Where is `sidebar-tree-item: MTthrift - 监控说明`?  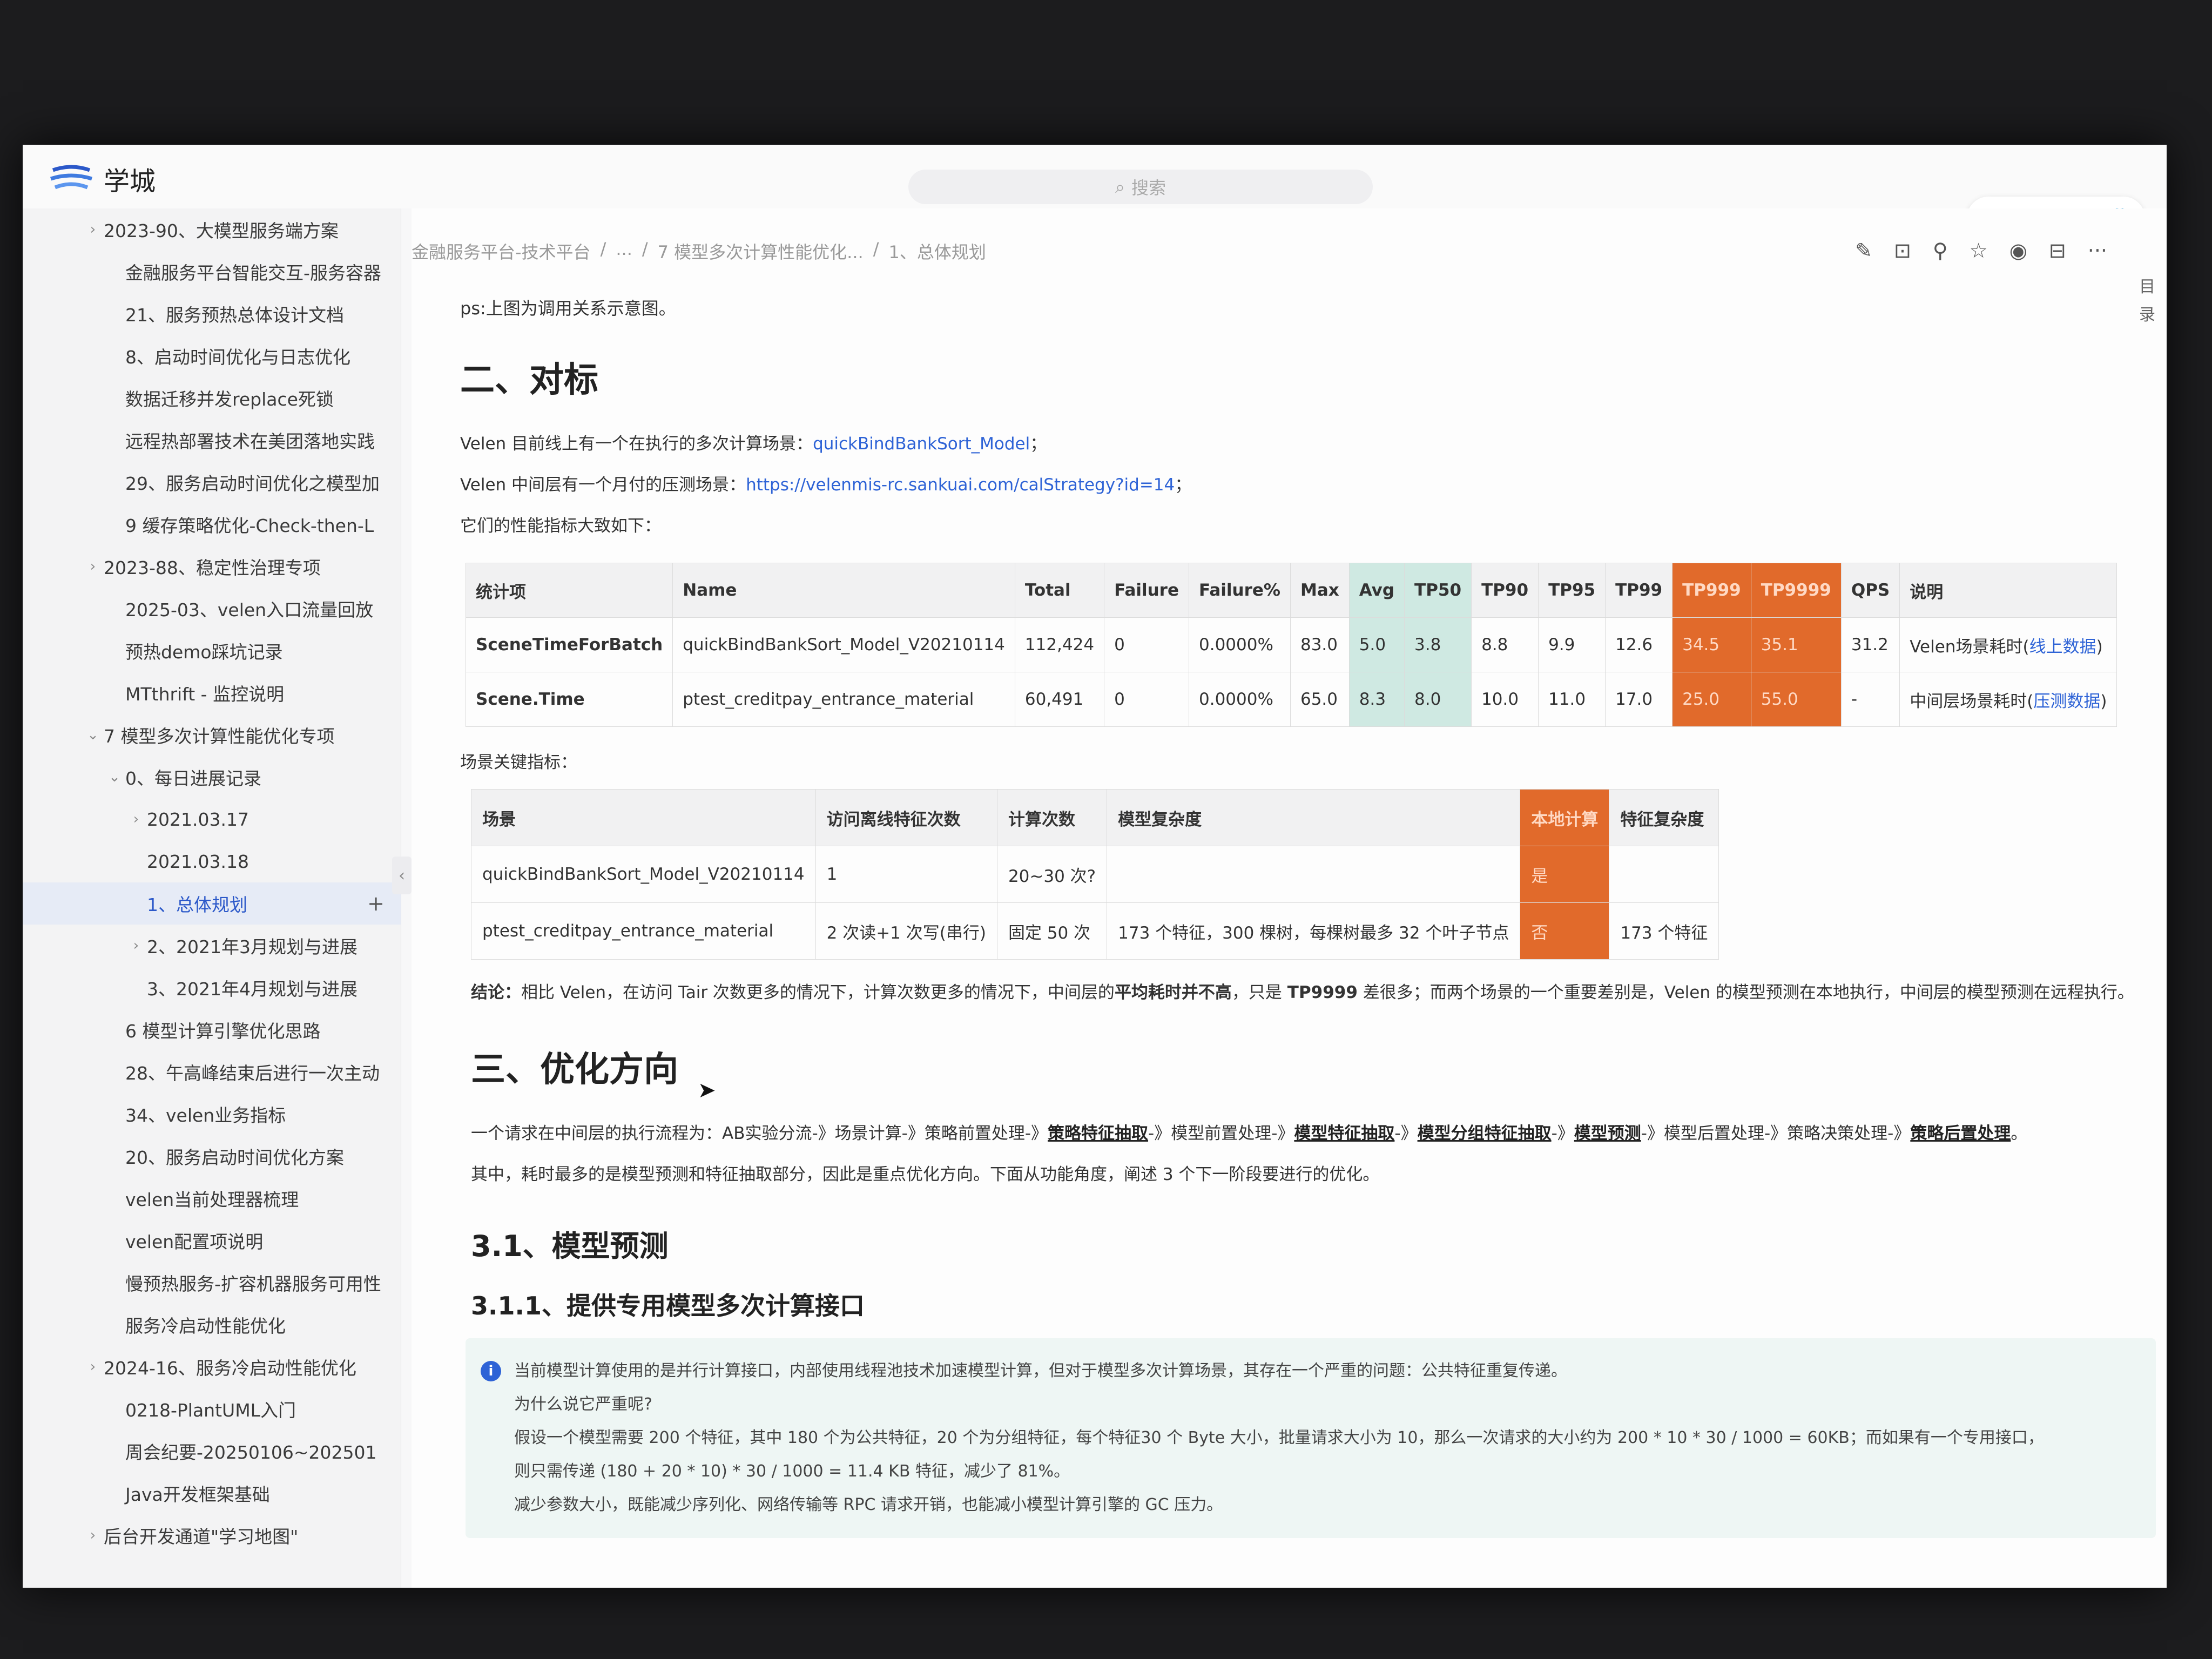 sidebar-tree-item: MTthrift - 监控说明 is located at coordinates (212, 693).